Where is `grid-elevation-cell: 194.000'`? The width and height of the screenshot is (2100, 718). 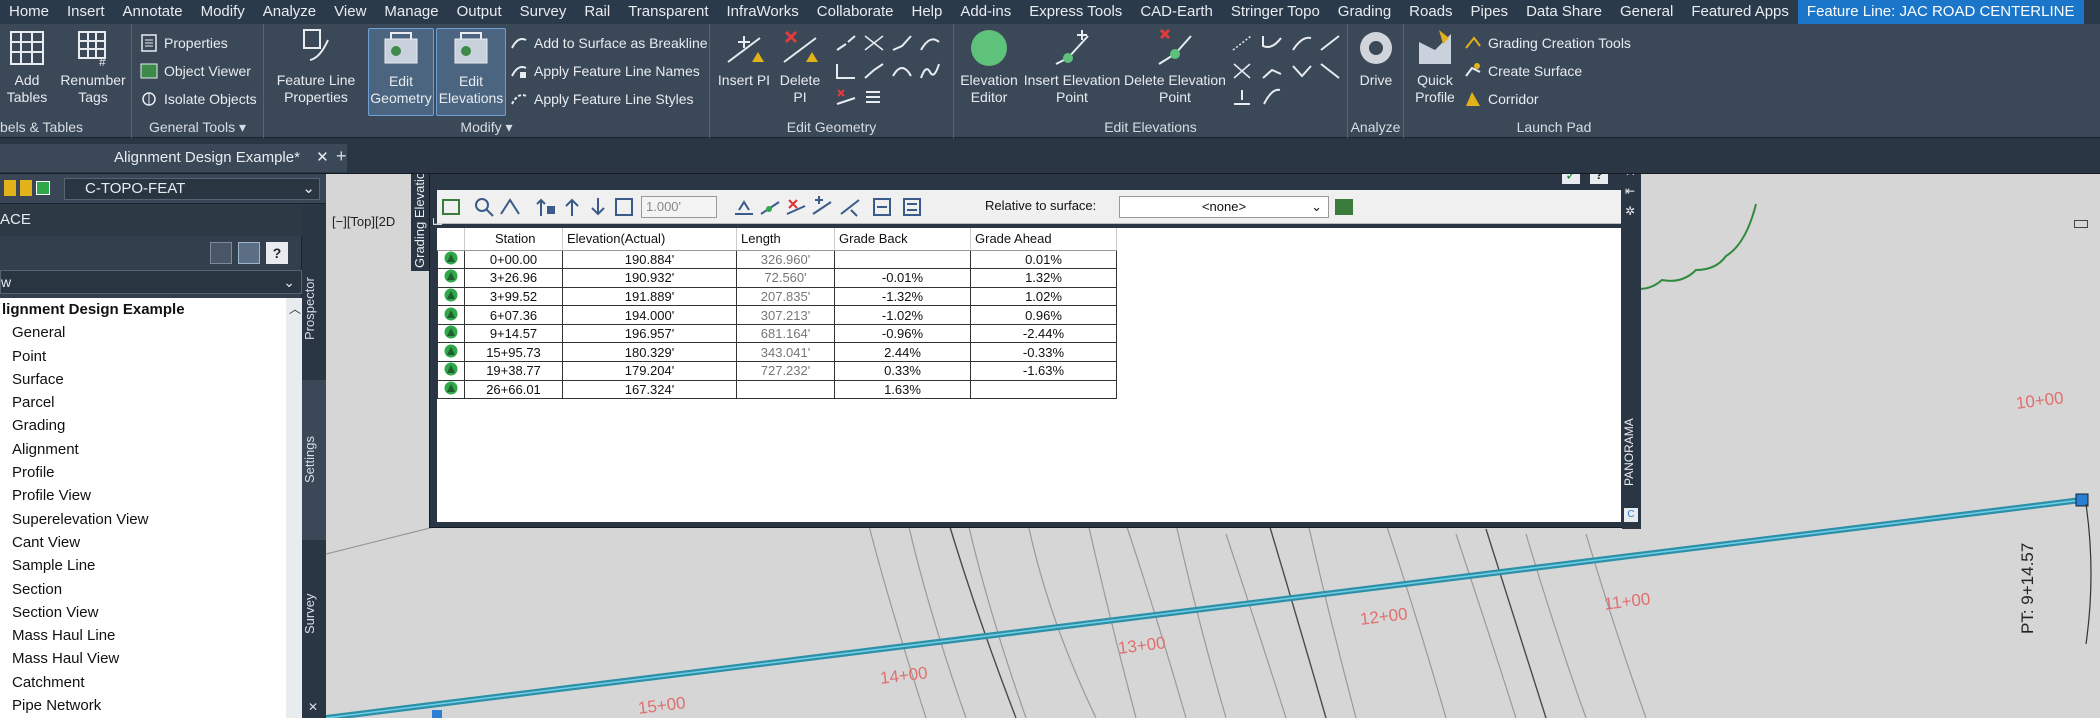 grid-elevation-cell: 194.000' is located at coordinates (649, 315).